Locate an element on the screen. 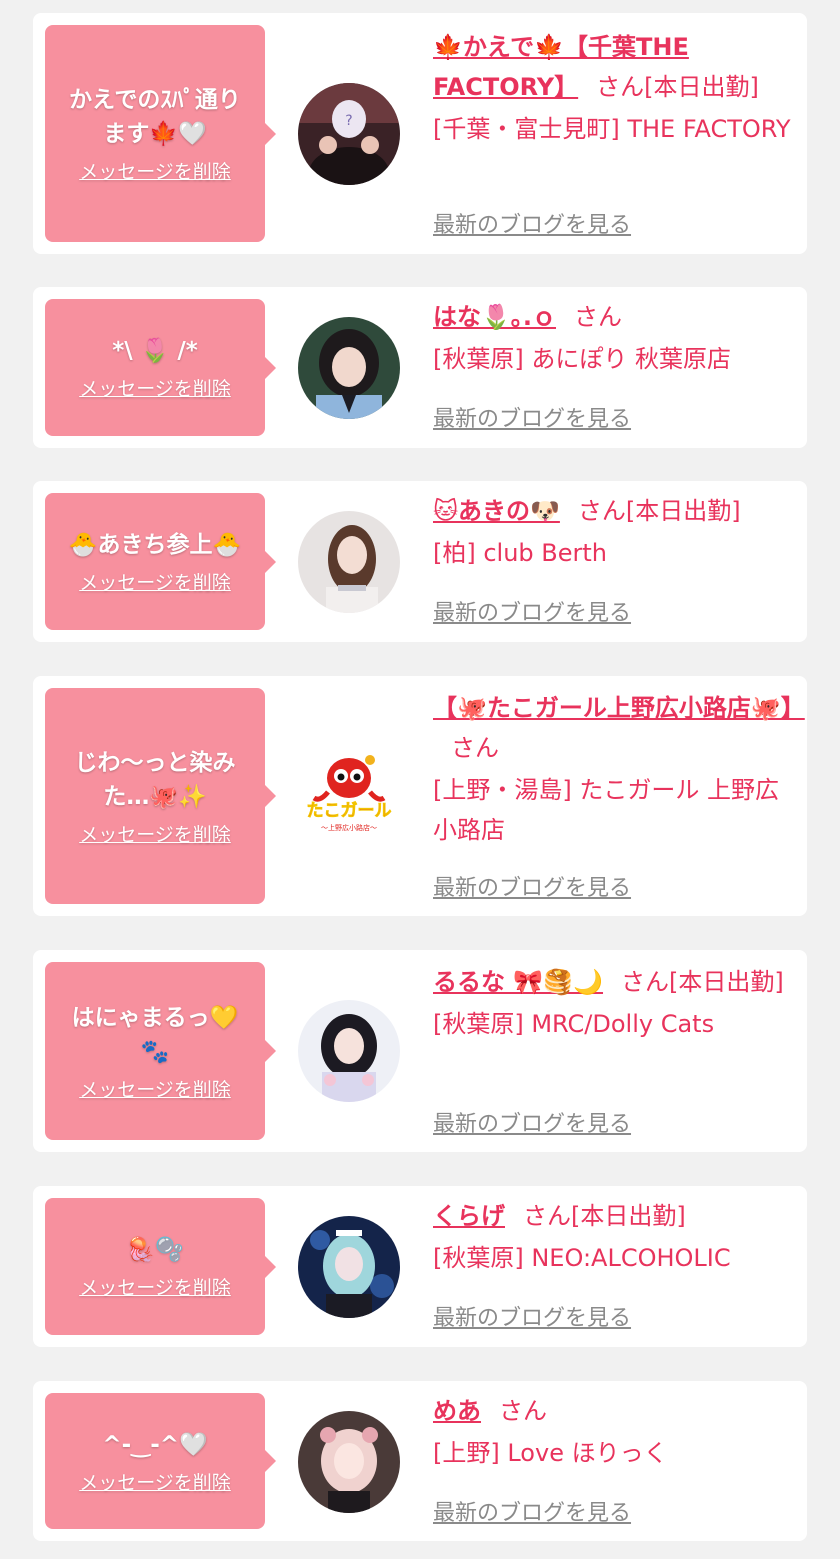 This screenshot has height=1559, width=840. shop-name: [秋葉原] NEO:ALCOHOLIC is located at coordinates (582, 1258).